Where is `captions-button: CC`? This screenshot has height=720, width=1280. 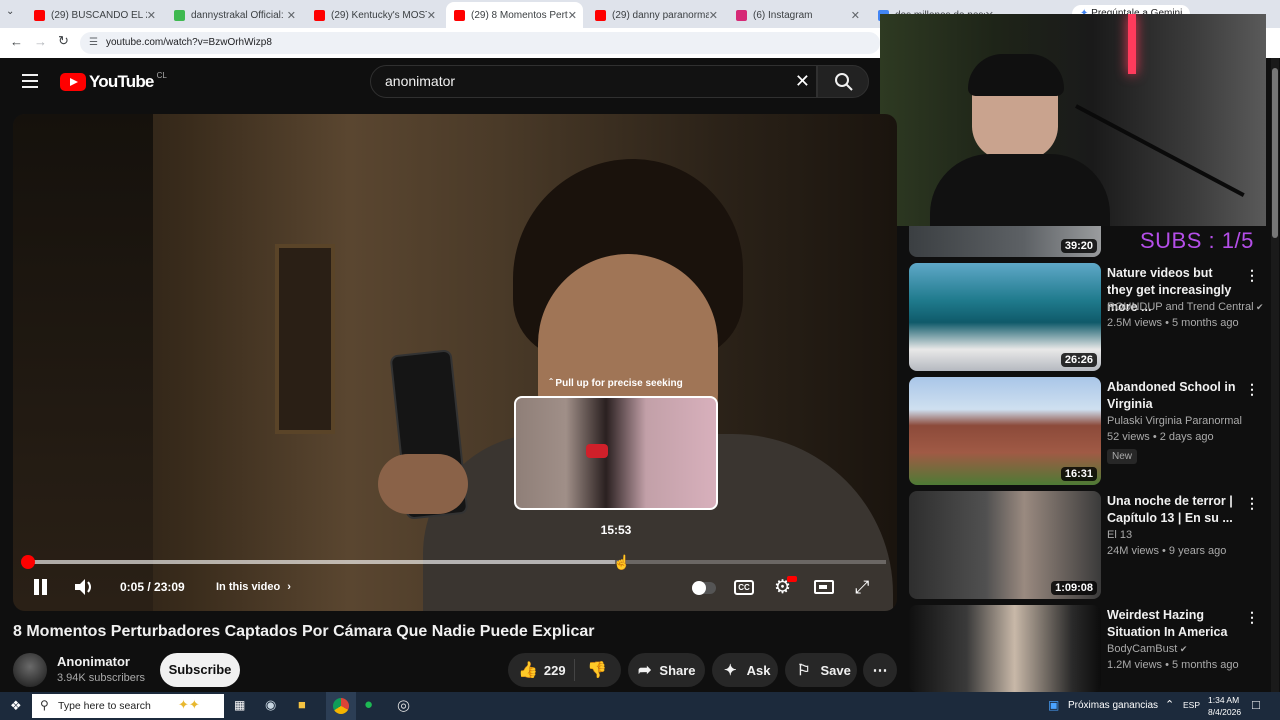 captions-button: CC is located at coordinates (744, 587).